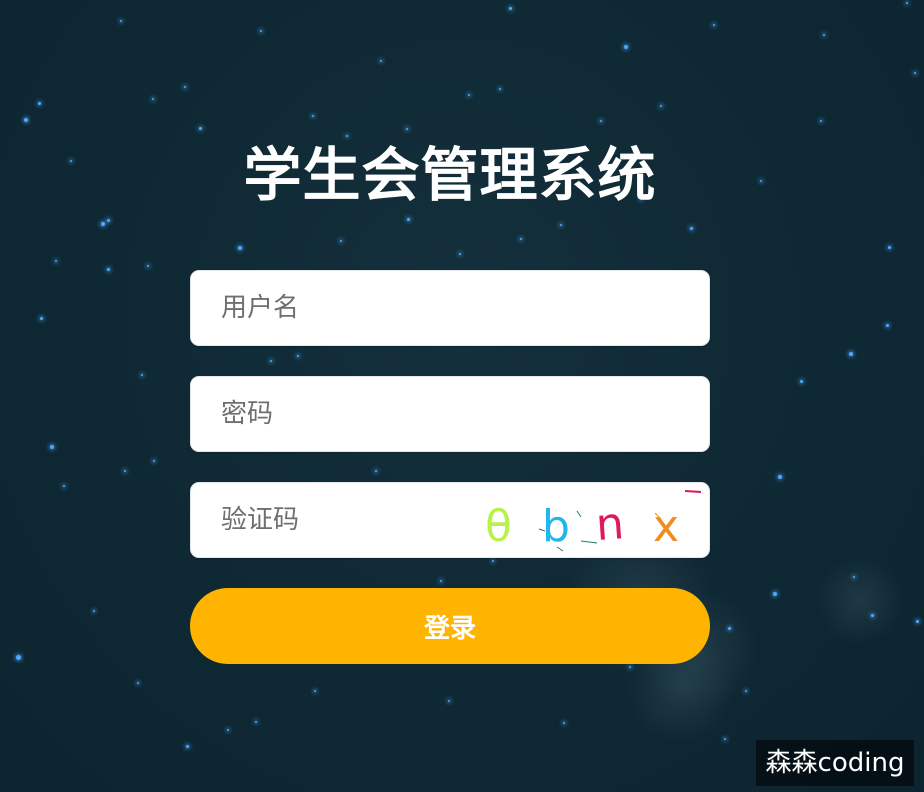  What do you see at coordinates (835, 763) in the screenshot?
I see `watermark-label: 森森coding` at bounding box center [835, 763].